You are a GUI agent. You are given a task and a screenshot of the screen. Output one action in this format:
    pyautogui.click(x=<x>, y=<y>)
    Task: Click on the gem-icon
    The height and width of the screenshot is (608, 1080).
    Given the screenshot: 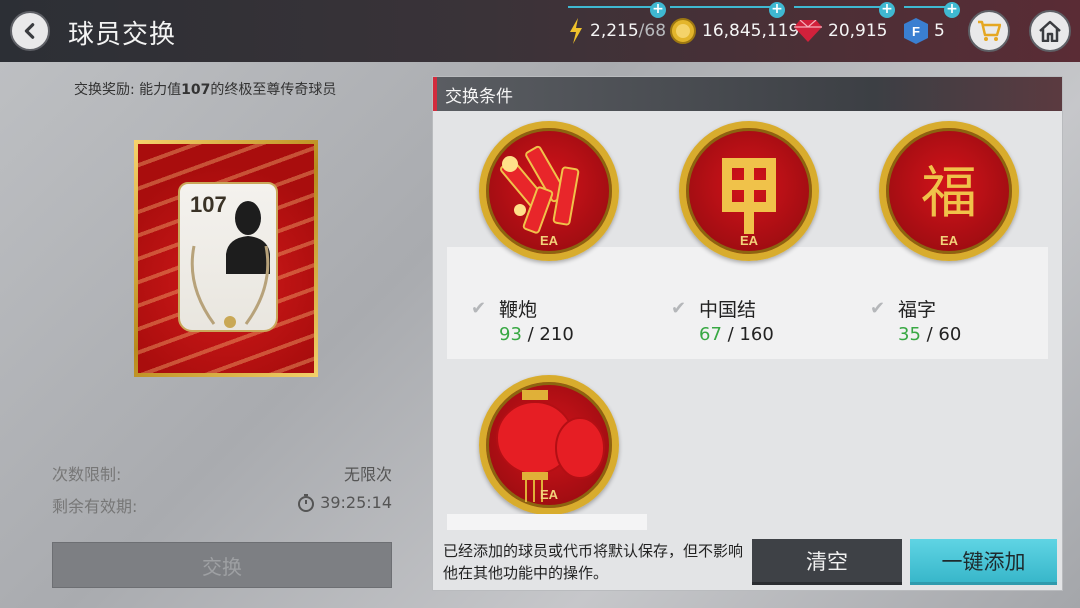 What is the action you would take?
    pyautogui.click(x=808, y=31)
    